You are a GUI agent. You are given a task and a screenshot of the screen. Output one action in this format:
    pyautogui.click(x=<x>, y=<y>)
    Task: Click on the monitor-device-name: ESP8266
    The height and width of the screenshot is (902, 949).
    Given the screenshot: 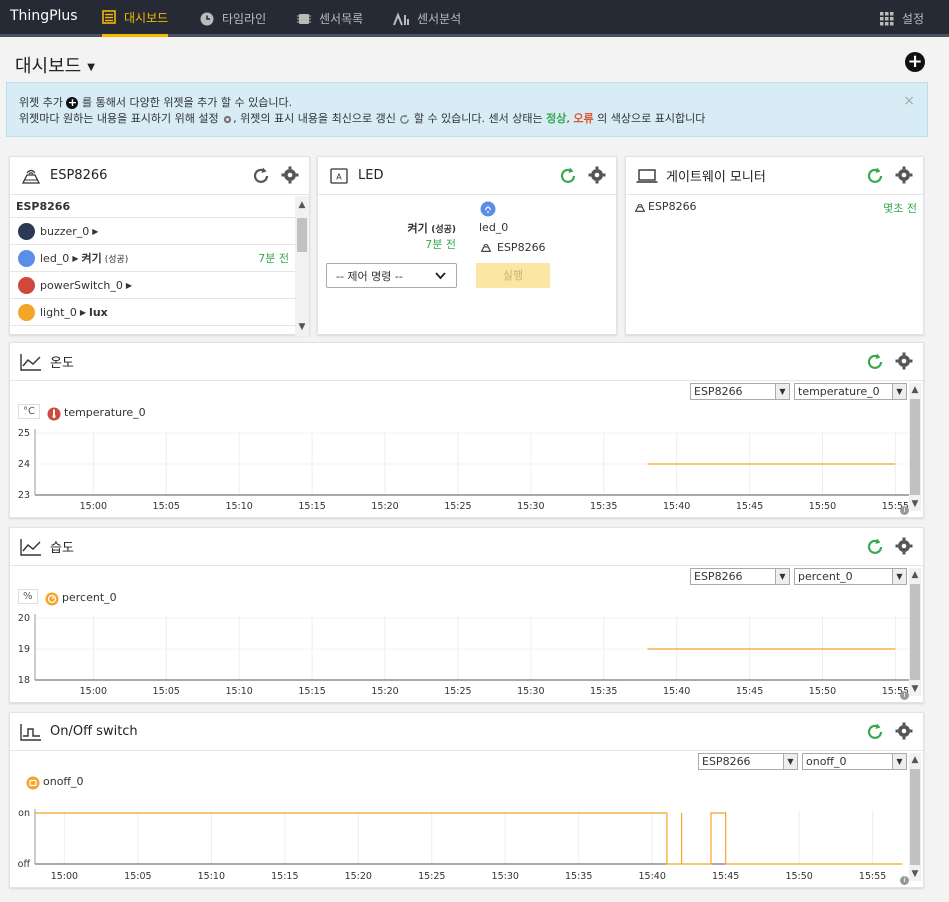 What is the action you would take?
    pyautogui.click(x=672, y=206)
    